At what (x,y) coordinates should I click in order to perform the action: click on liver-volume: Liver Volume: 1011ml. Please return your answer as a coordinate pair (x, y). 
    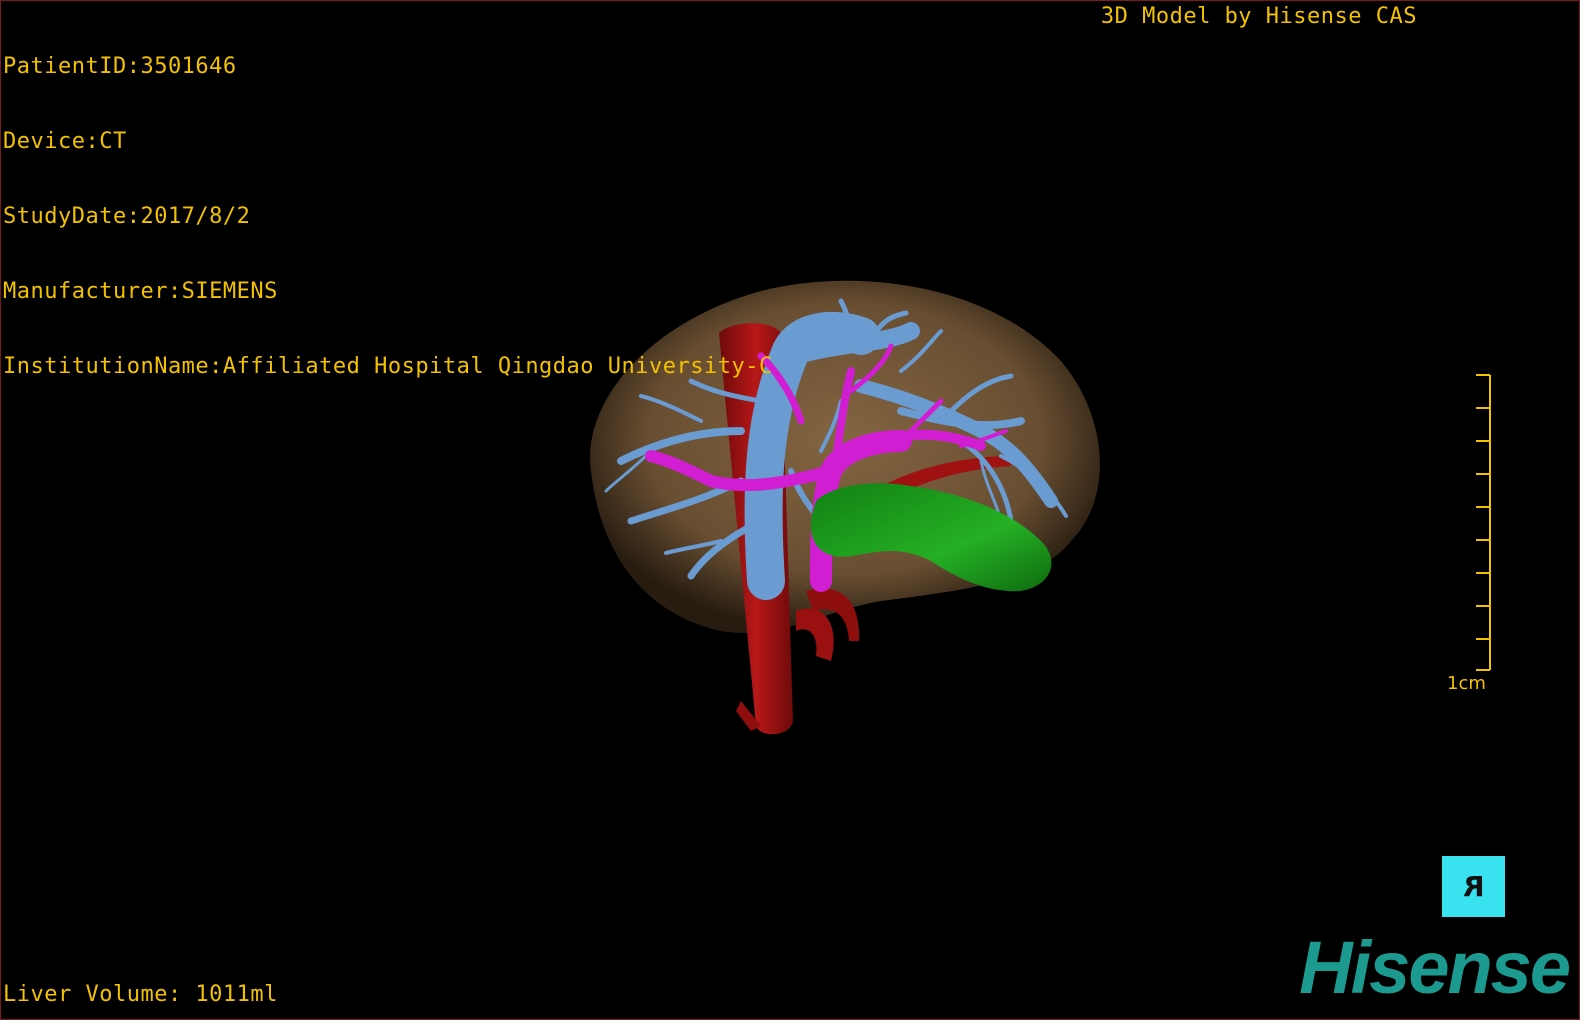
    Looking at the image, I should click on (140, 994).